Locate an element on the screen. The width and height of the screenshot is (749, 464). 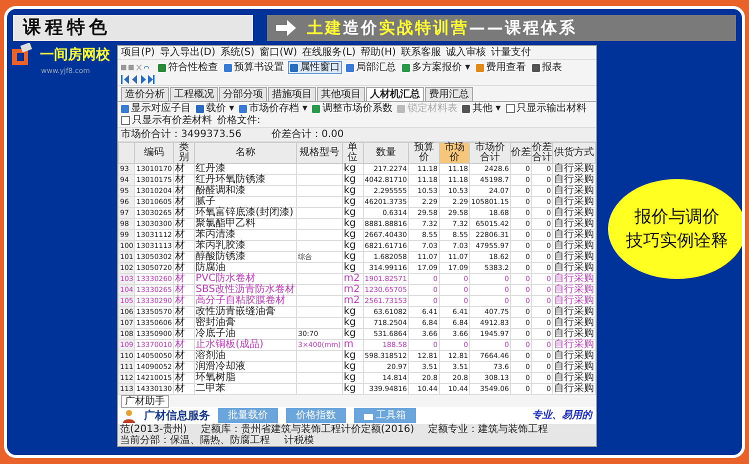
column-header: 供货方式 is located at coordinates (574, 153).